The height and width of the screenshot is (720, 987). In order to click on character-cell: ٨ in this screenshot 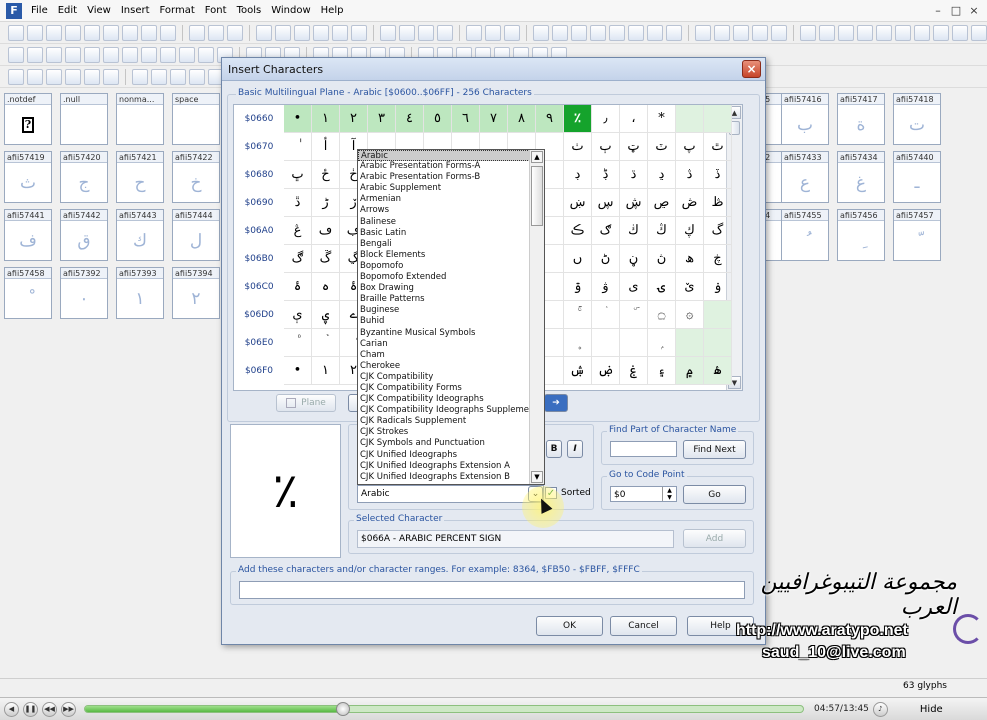, I will do `click(522, 119)`.